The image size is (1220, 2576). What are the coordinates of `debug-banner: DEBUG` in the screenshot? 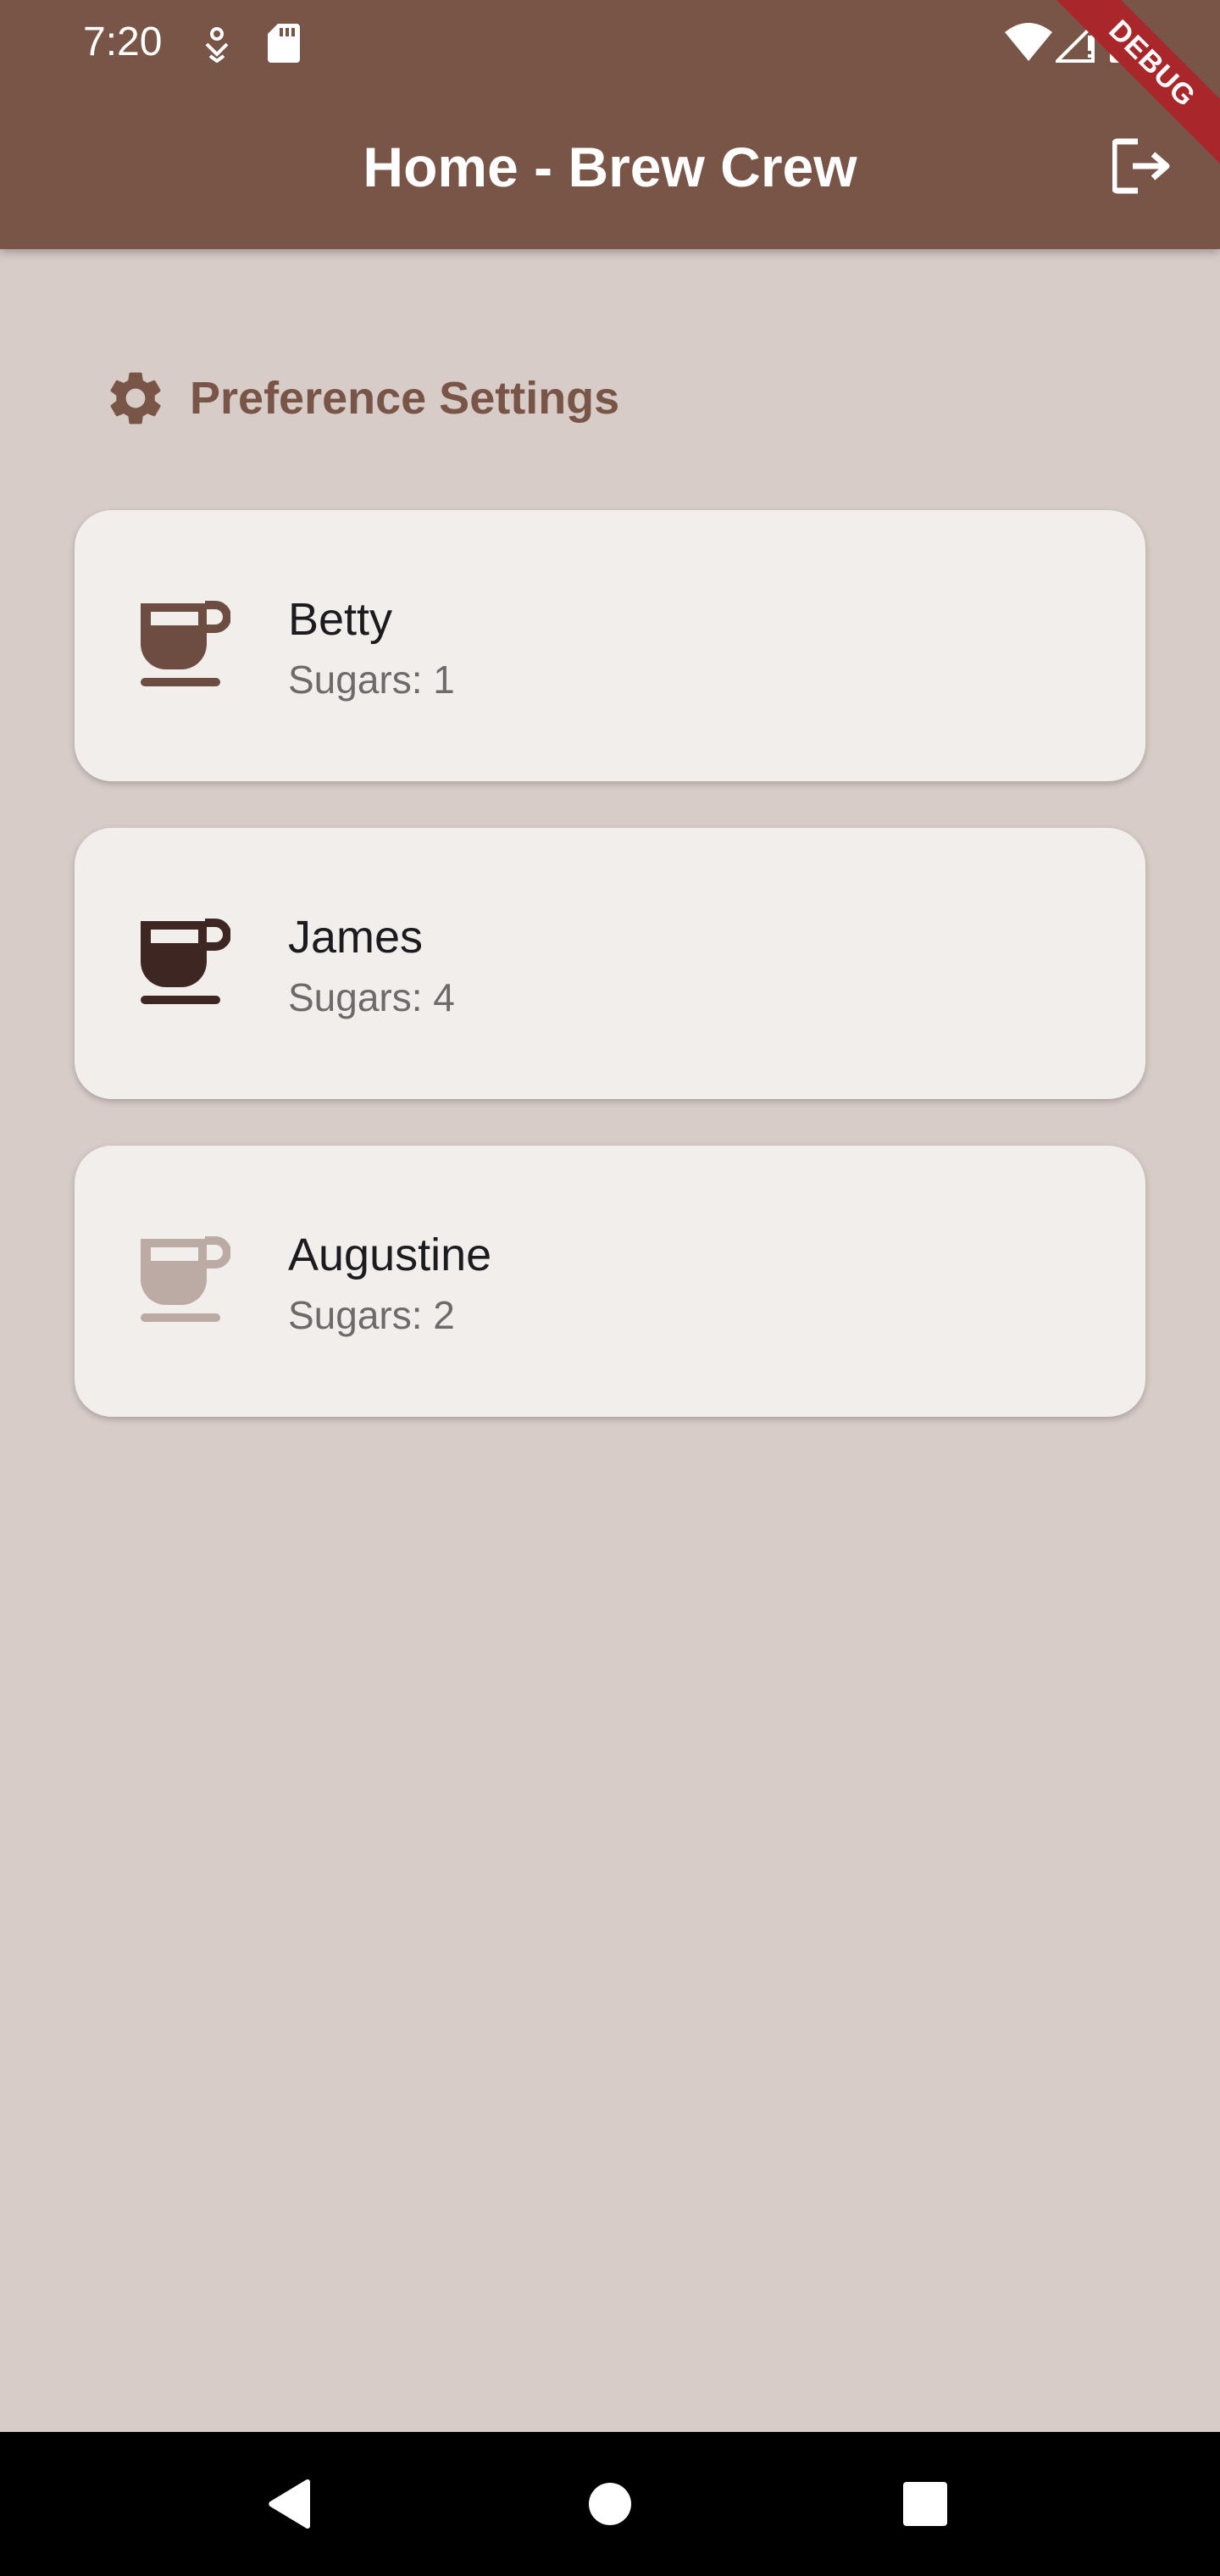 It's located at (1131, 89).